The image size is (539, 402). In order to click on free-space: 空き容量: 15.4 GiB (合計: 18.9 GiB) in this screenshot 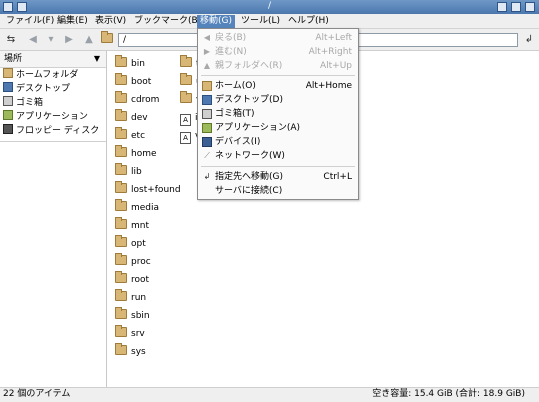, I will do `click(448, 394)`.